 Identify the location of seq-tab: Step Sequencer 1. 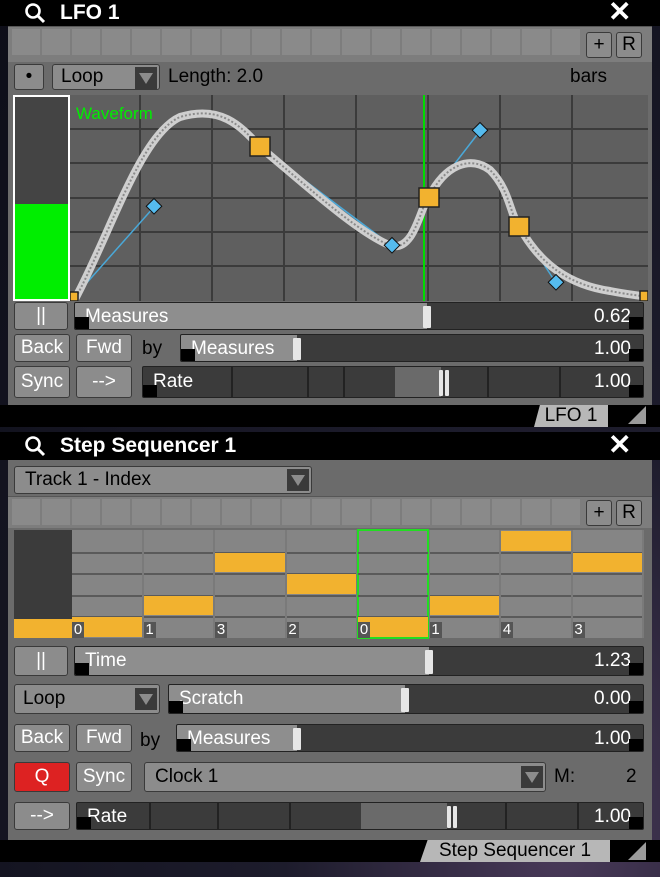
(515, 851).